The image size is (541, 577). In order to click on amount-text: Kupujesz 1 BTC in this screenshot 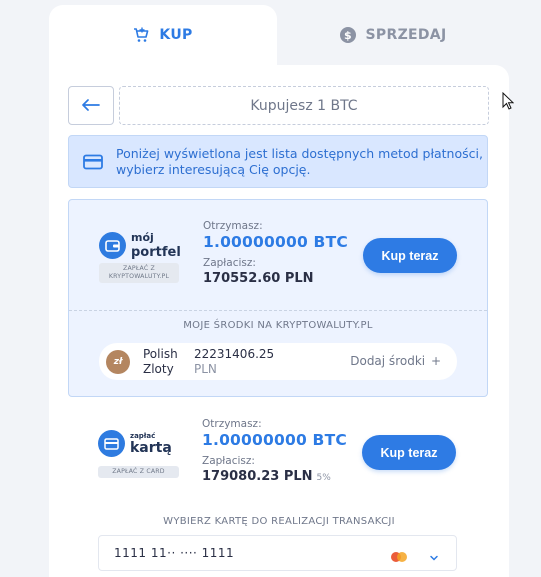, I will do `click(304, 105)`.